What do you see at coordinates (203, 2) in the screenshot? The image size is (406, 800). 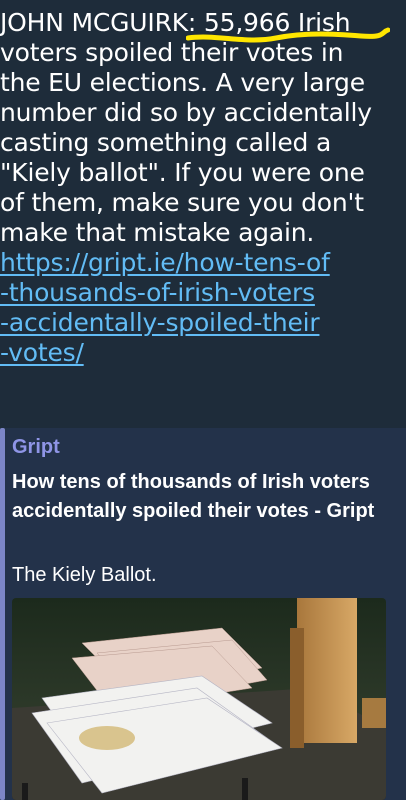 I see `previous-message-edge` at bounding box center [203, 2].